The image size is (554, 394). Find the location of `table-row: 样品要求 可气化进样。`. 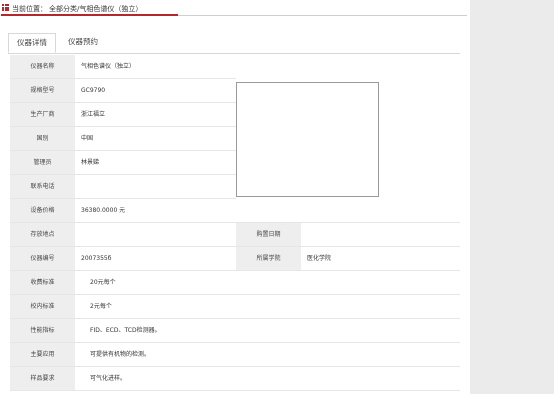

table-row: 样品要求 可气化进样。 is located at coordinates (235, 379).